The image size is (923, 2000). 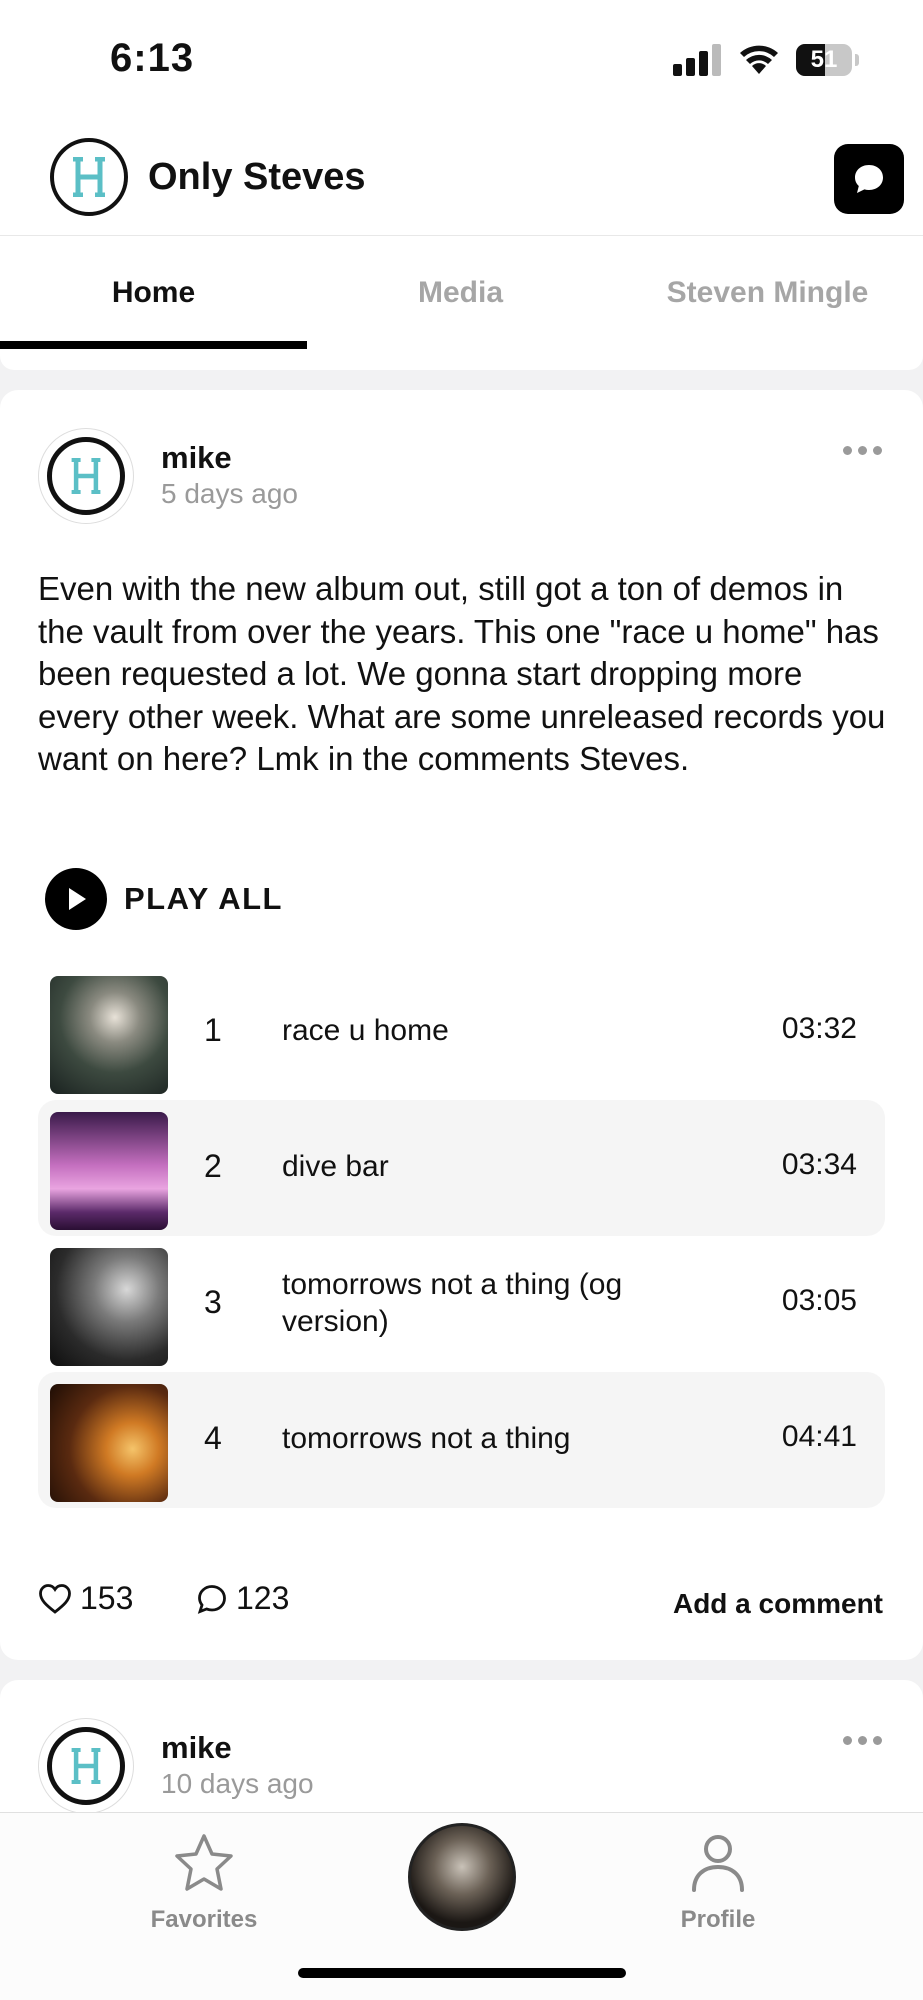 I want to click on post-time: 10 days ago, so click(x=237, y=1783).